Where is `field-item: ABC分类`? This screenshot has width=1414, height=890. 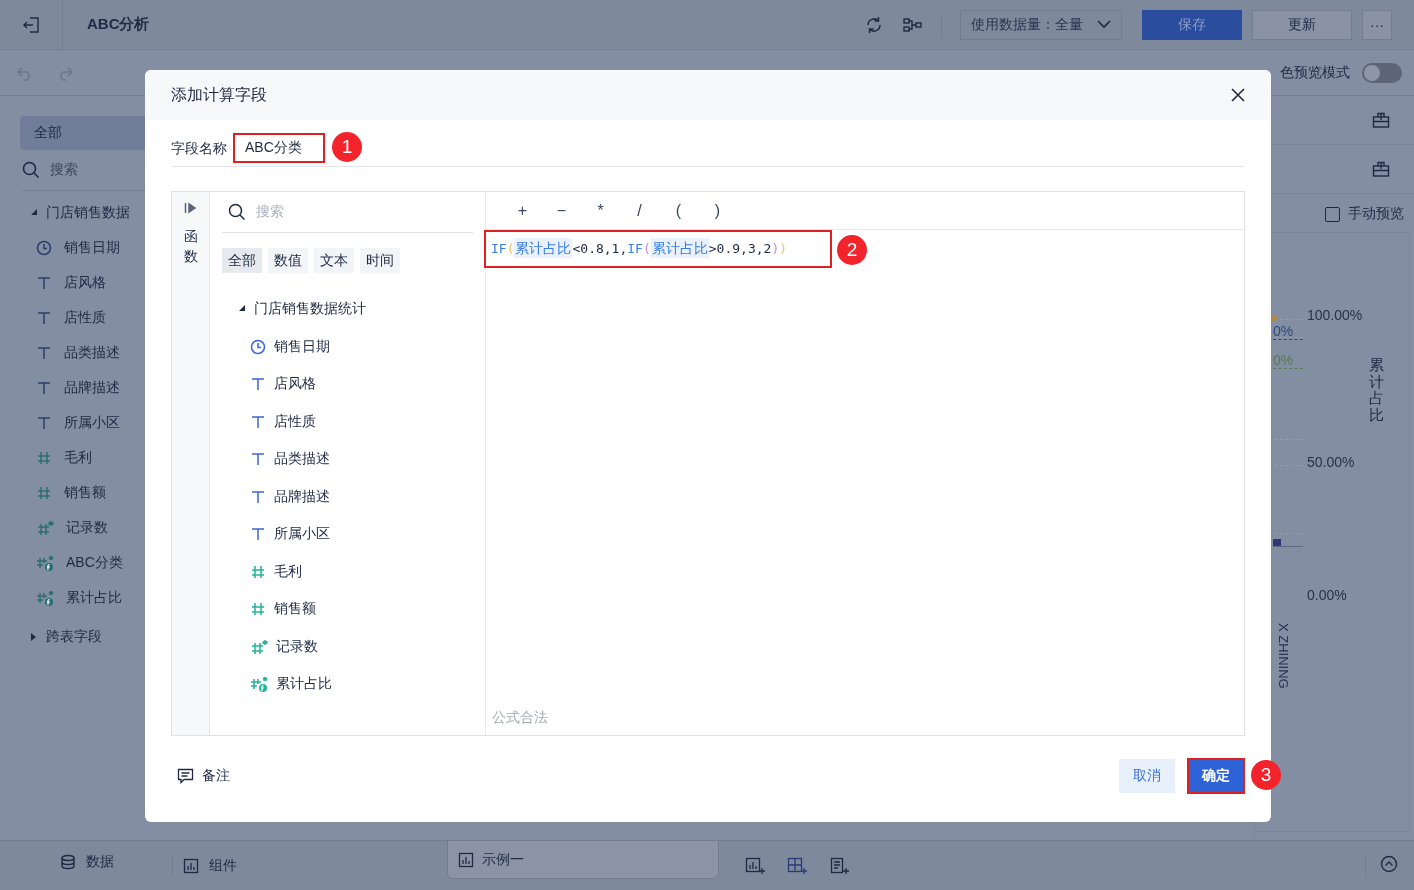 field-item: ABC分类 is located at coordinates (94, 562).